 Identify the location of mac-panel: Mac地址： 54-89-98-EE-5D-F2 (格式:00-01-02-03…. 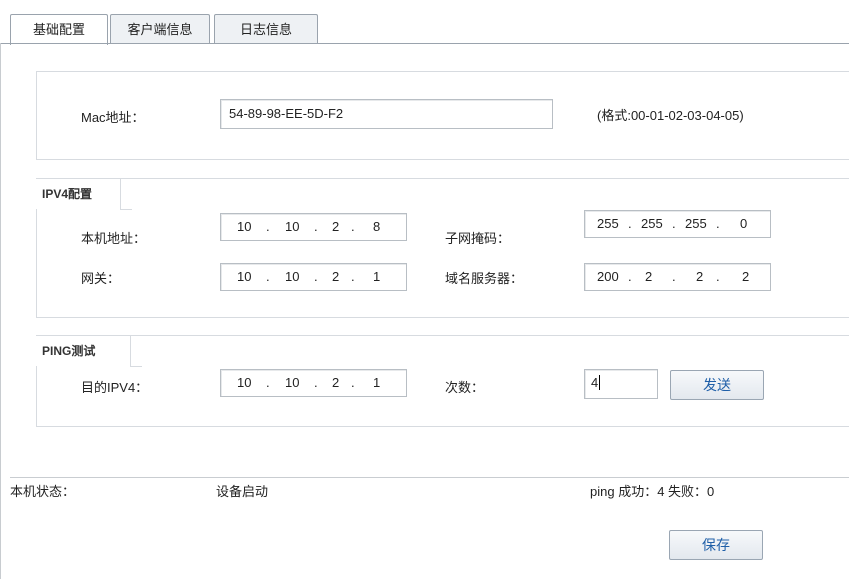
(442, 115).